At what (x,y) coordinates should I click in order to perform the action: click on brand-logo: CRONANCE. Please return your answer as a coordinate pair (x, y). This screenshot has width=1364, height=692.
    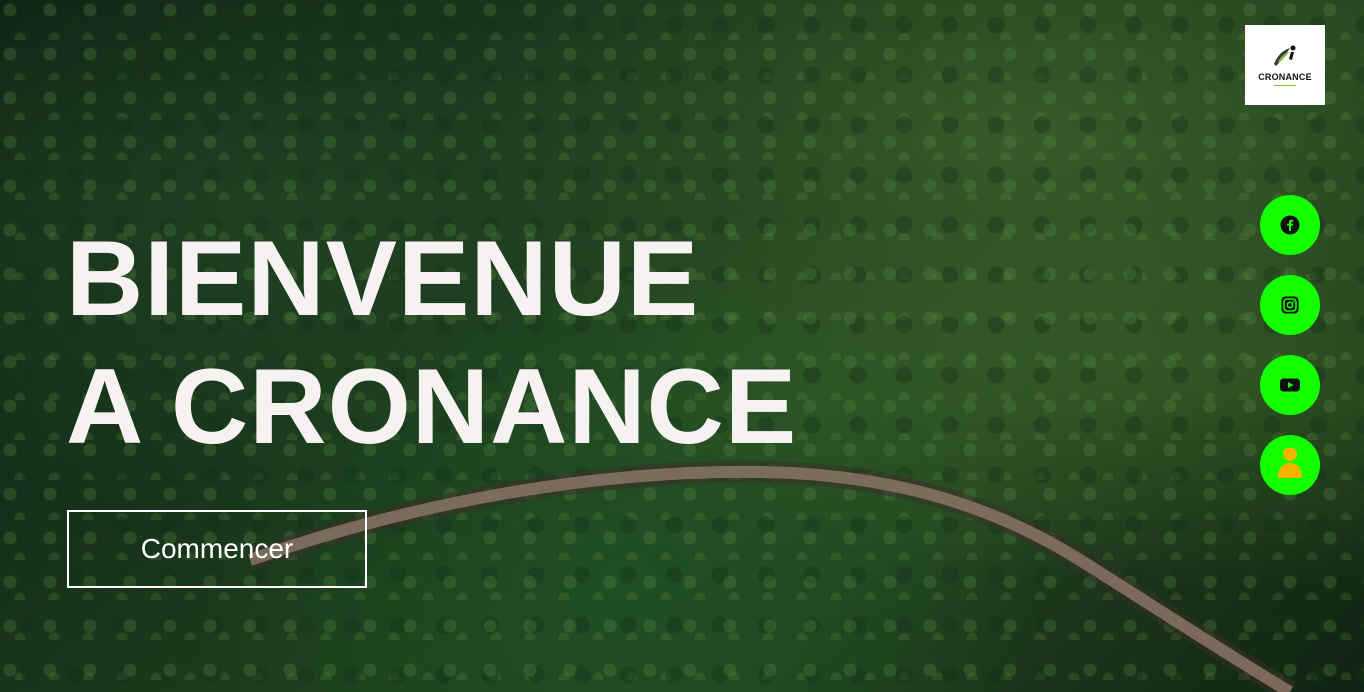
    Looking at the image, I should click on (1285, 65).